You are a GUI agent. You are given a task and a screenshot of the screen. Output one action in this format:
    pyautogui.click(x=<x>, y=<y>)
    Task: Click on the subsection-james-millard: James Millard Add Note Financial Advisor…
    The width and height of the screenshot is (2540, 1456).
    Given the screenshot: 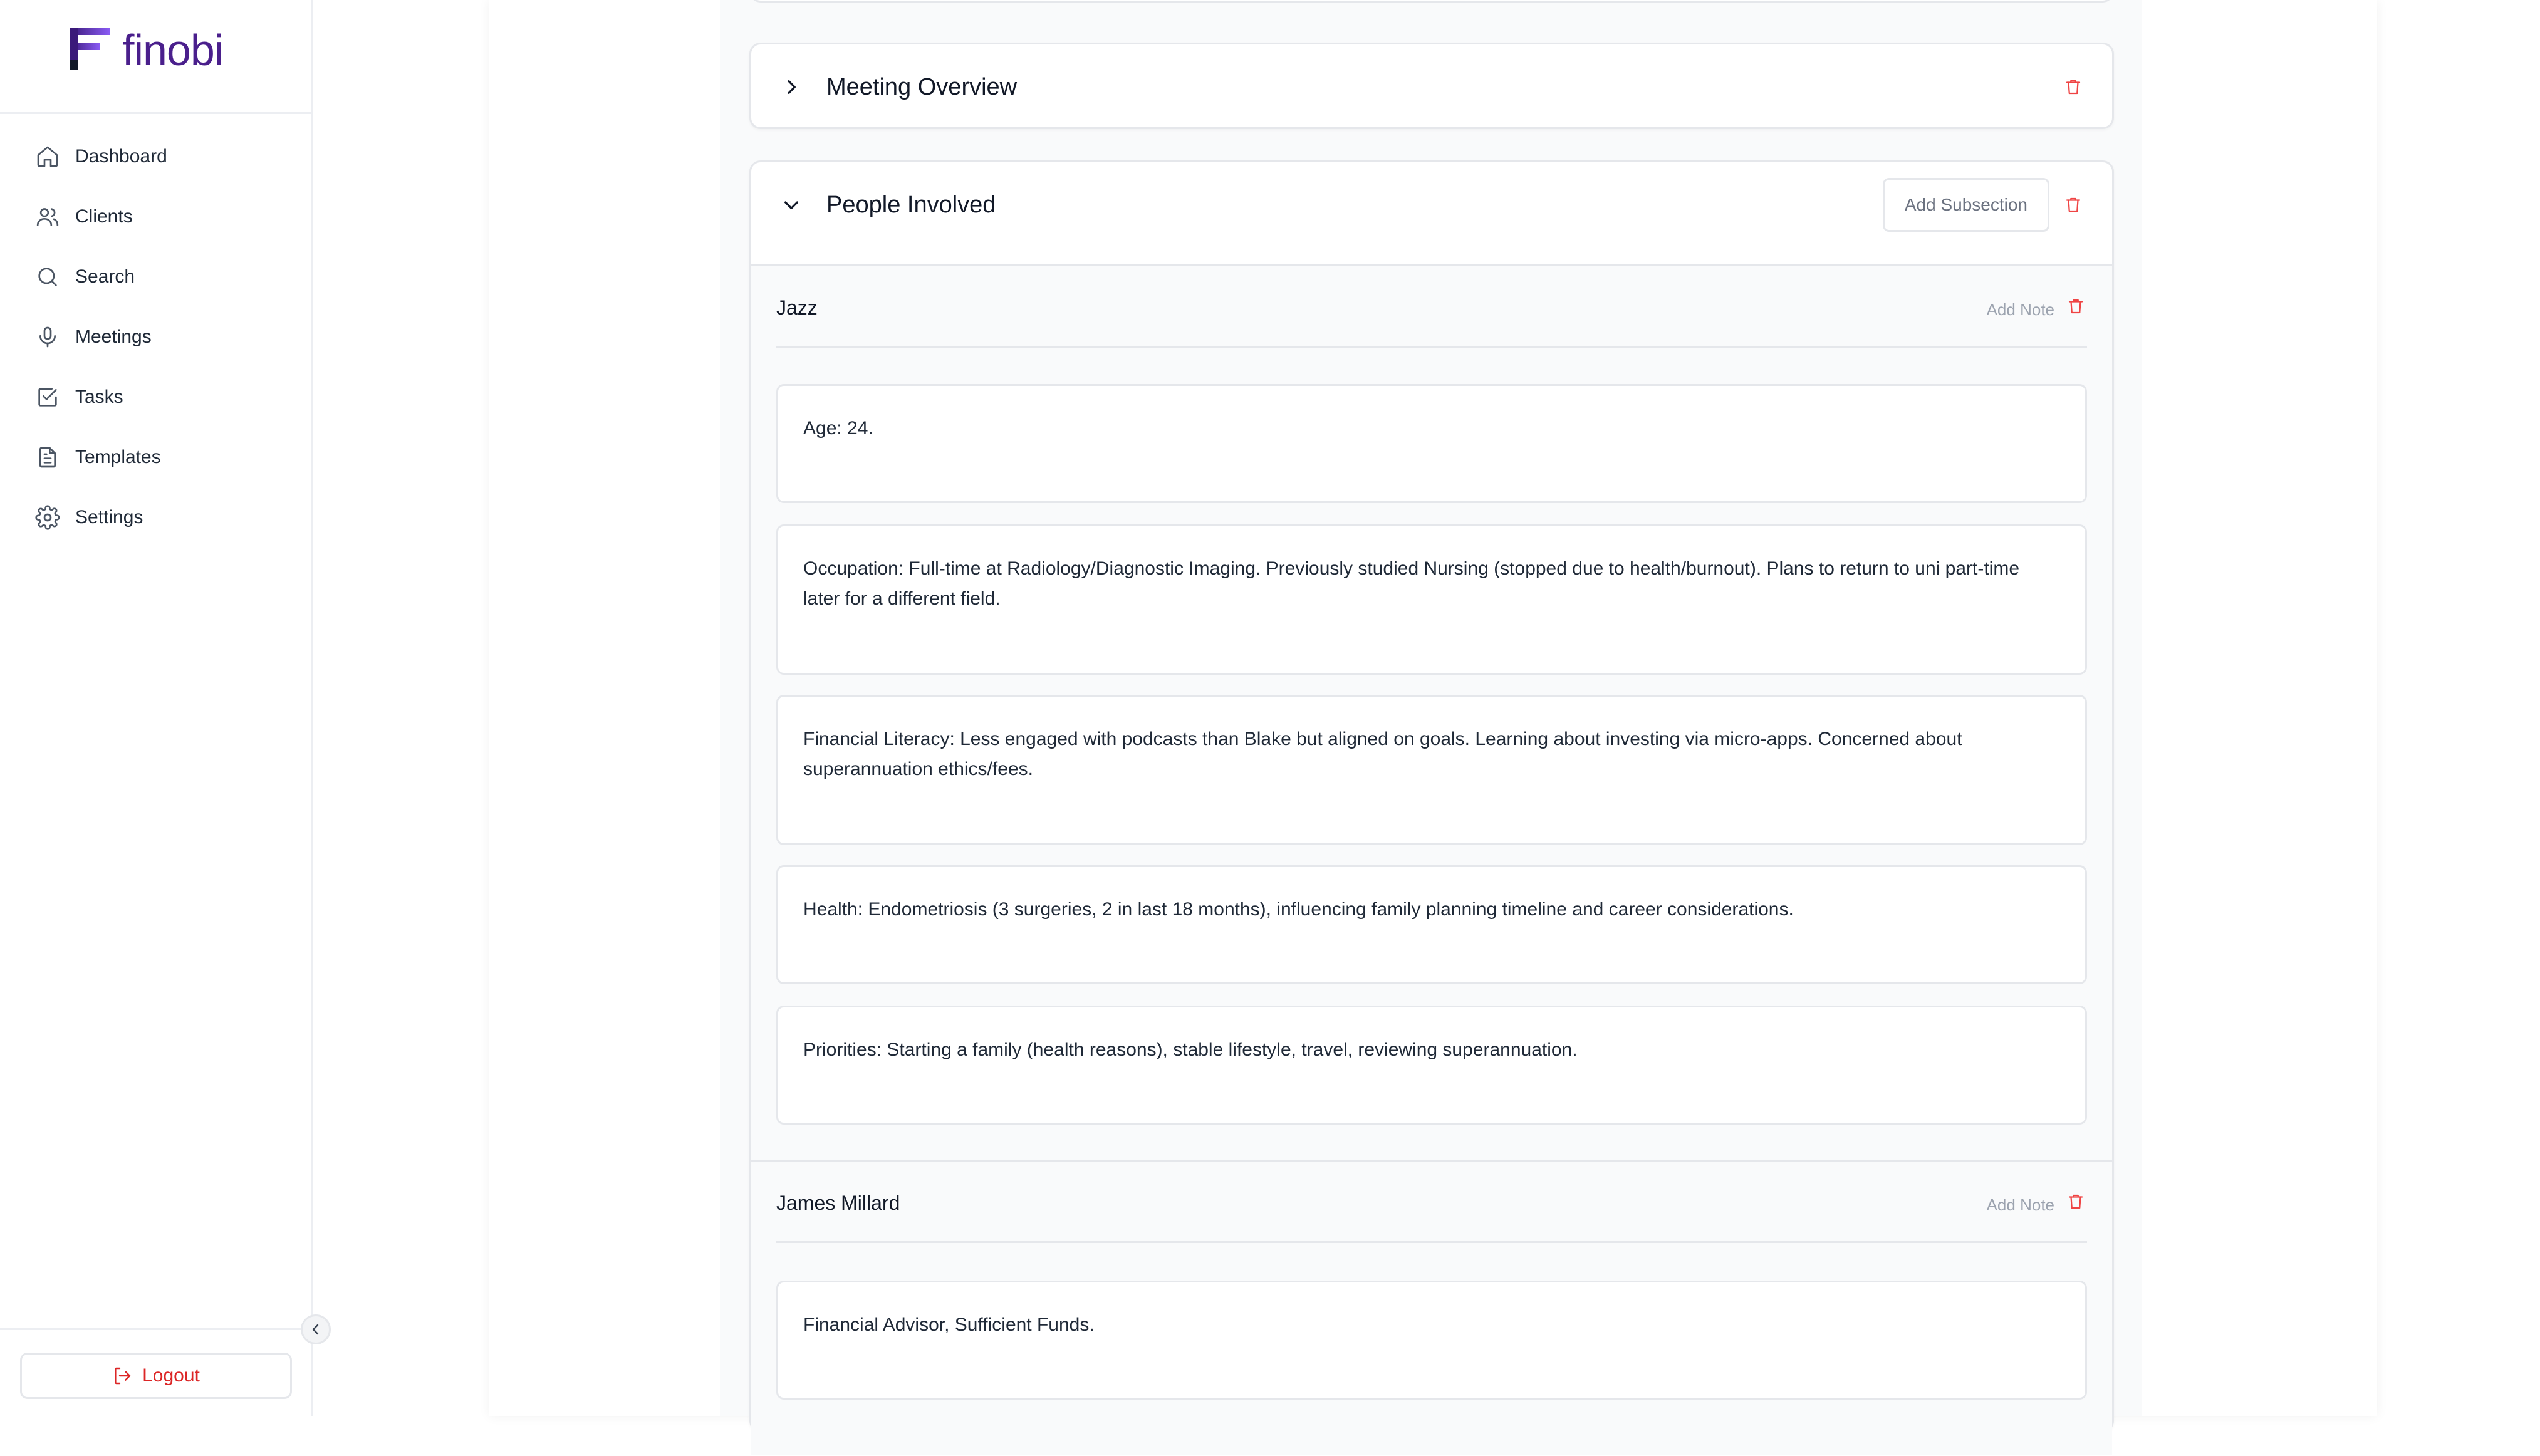 What is the action you would take?
    pyautogui.click(x=1431, y=1309)
    